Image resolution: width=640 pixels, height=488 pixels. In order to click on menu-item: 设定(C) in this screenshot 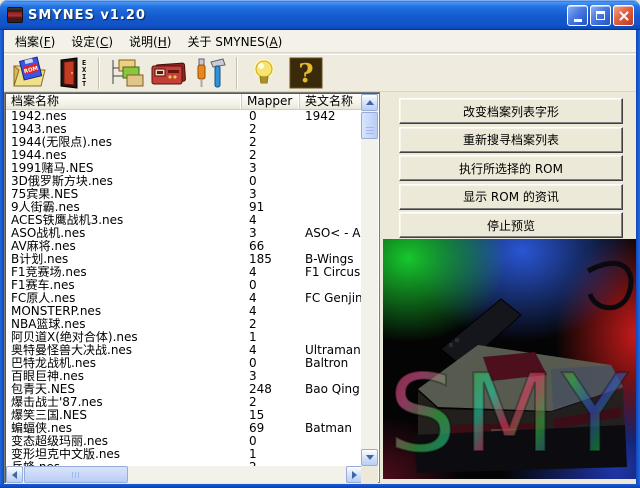, I will do `click(92, 41)`.